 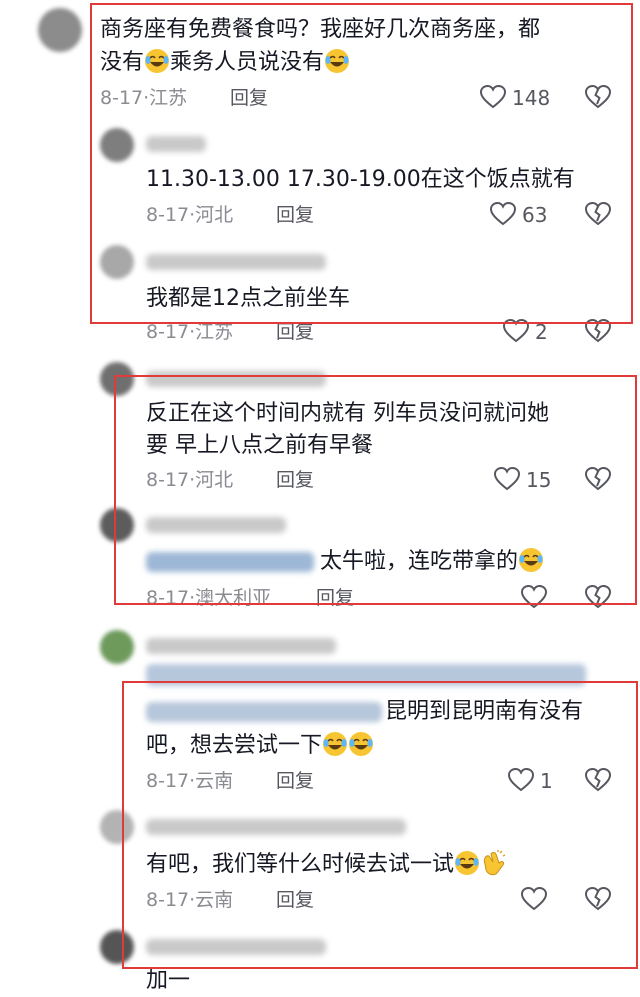 I want to click on comment-text: 吧，想去尝试一下, so click(x=260, y=745).